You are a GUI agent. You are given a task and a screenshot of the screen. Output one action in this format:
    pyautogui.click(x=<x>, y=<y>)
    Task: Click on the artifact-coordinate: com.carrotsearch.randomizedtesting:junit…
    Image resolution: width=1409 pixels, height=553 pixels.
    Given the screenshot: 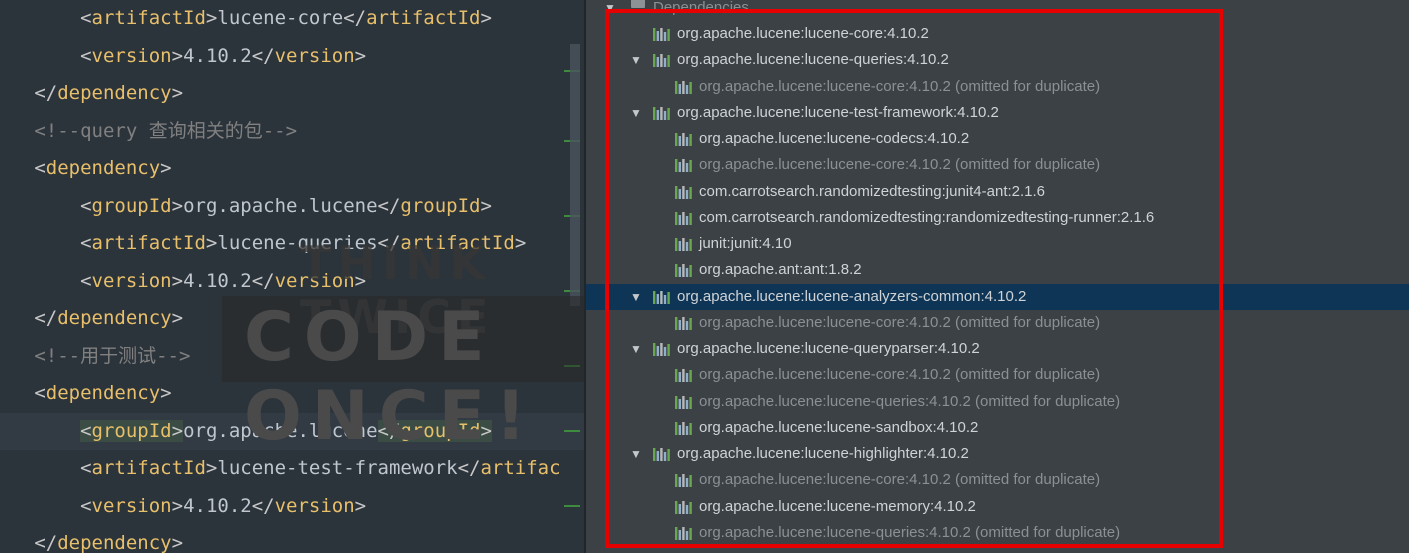 What is the action you would take?
    pyautogui.click(x=872, y=191)
    